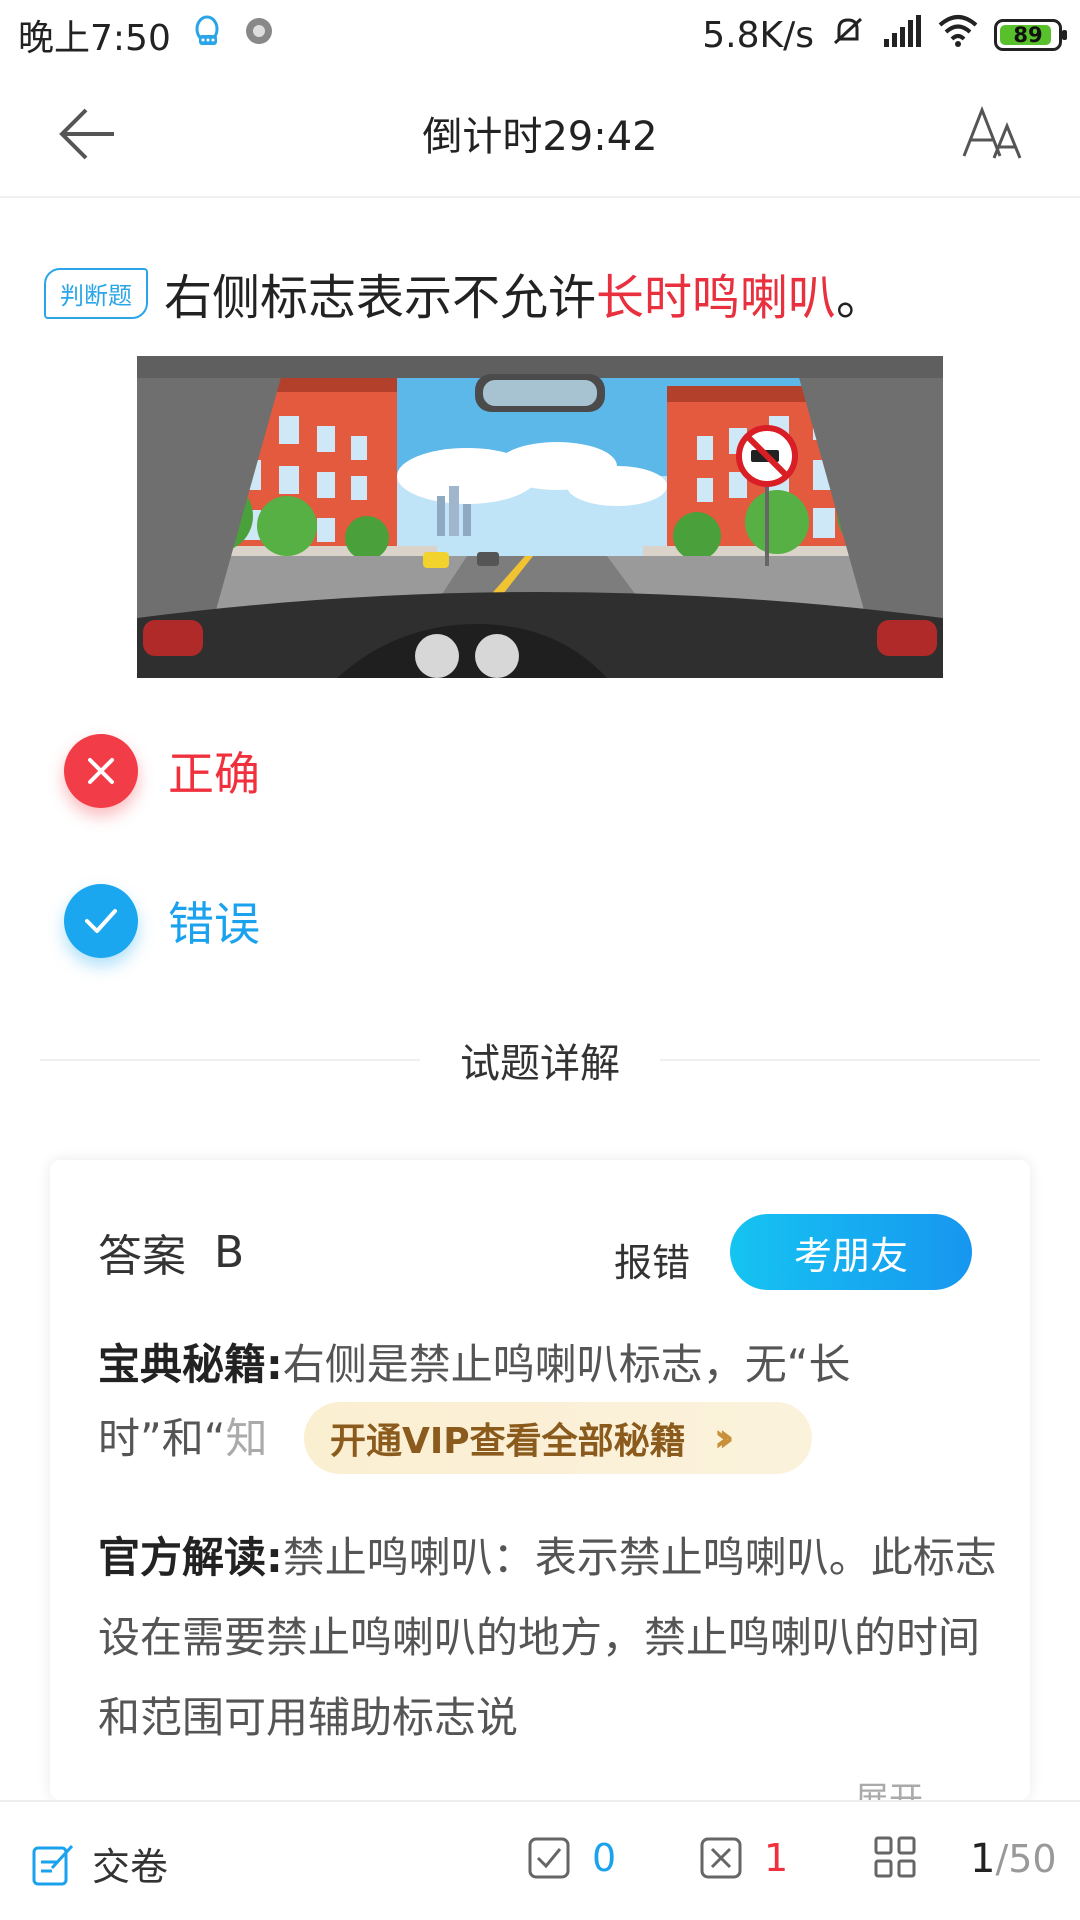  I want to click on vip-button-label: 开通VIP查看全部秘籍, so click(508, 1441).